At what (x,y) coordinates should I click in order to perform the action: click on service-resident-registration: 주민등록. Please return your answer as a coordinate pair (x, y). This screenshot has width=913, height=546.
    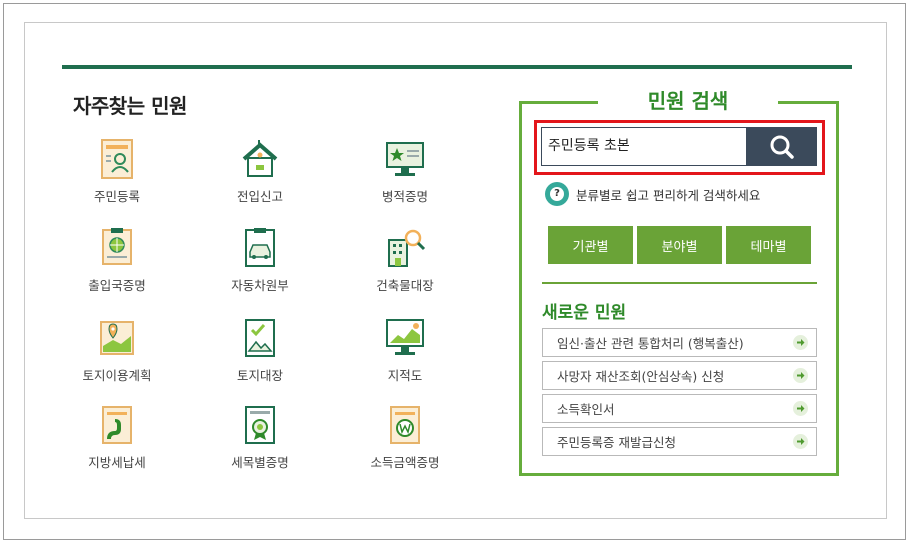
    Looking at the image, I should click on (117, 171).